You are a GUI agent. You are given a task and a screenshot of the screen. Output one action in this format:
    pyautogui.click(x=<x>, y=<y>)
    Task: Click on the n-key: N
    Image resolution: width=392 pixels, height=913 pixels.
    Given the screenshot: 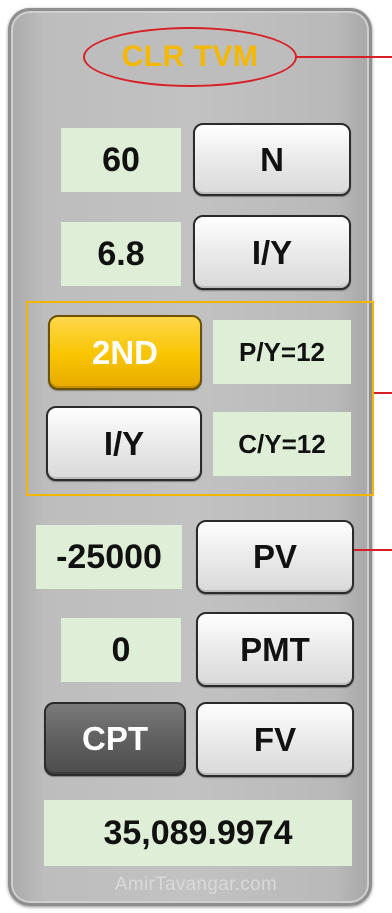 What is the action you would take?
    pyautogui.click(x=272, y=159)
    